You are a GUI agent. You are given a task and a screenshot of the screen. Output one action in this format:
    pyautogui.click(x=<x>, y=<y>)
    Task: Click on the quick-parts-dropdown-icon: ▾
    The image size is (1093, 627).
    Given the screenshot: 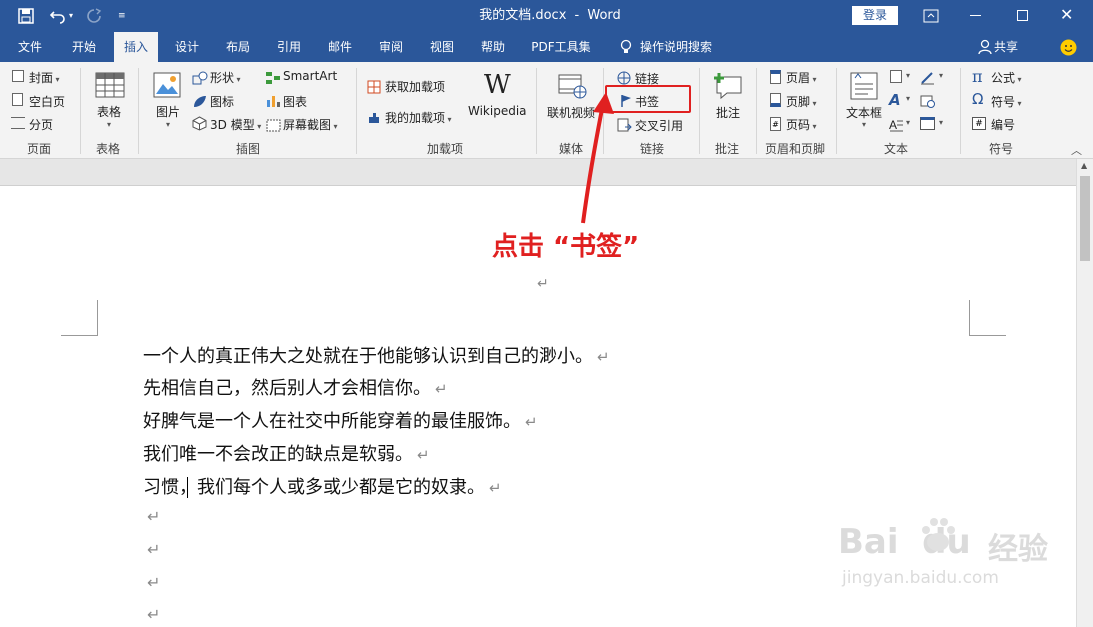 What is the action you would take?
    pyautogui.click(x=908, y=75)
    